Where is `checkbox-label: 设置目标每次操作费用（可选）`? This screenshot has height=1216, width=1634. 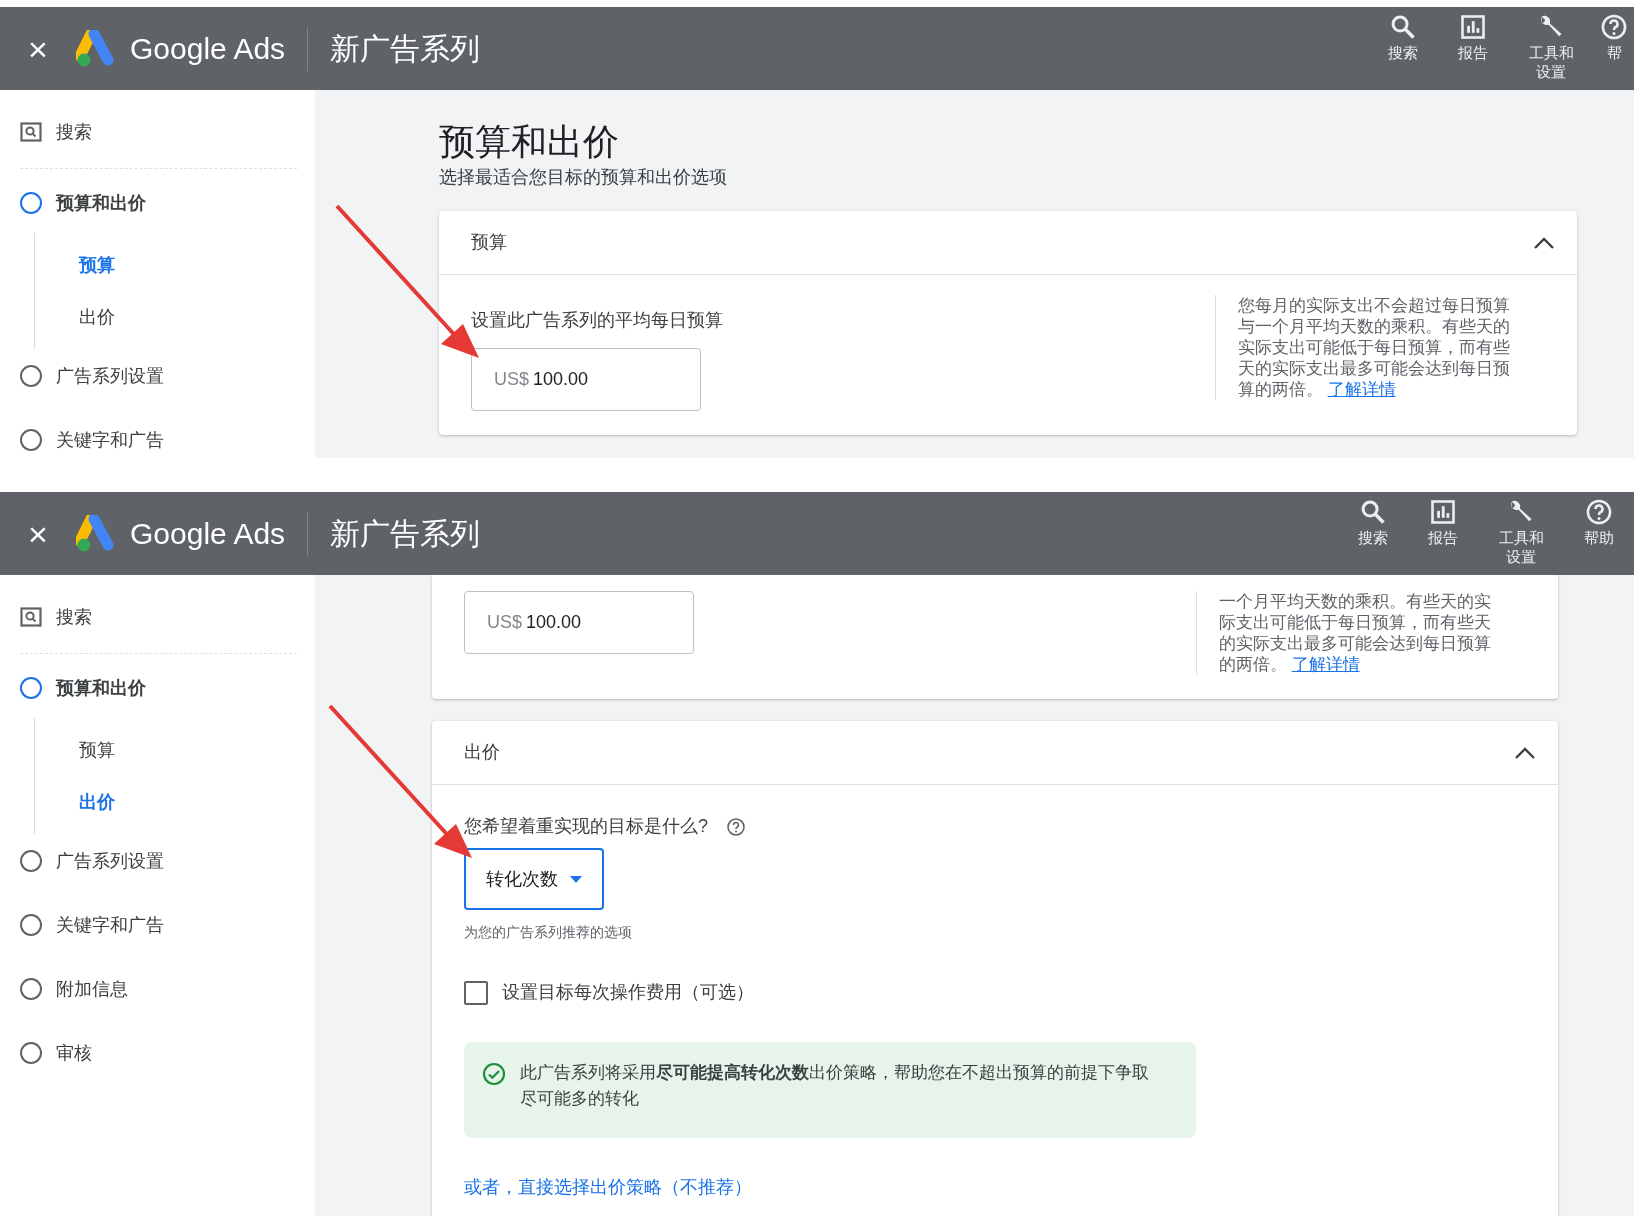
checkbox-label: 设置目标每次操作费用（可选） is located at coordinates (628, 992).